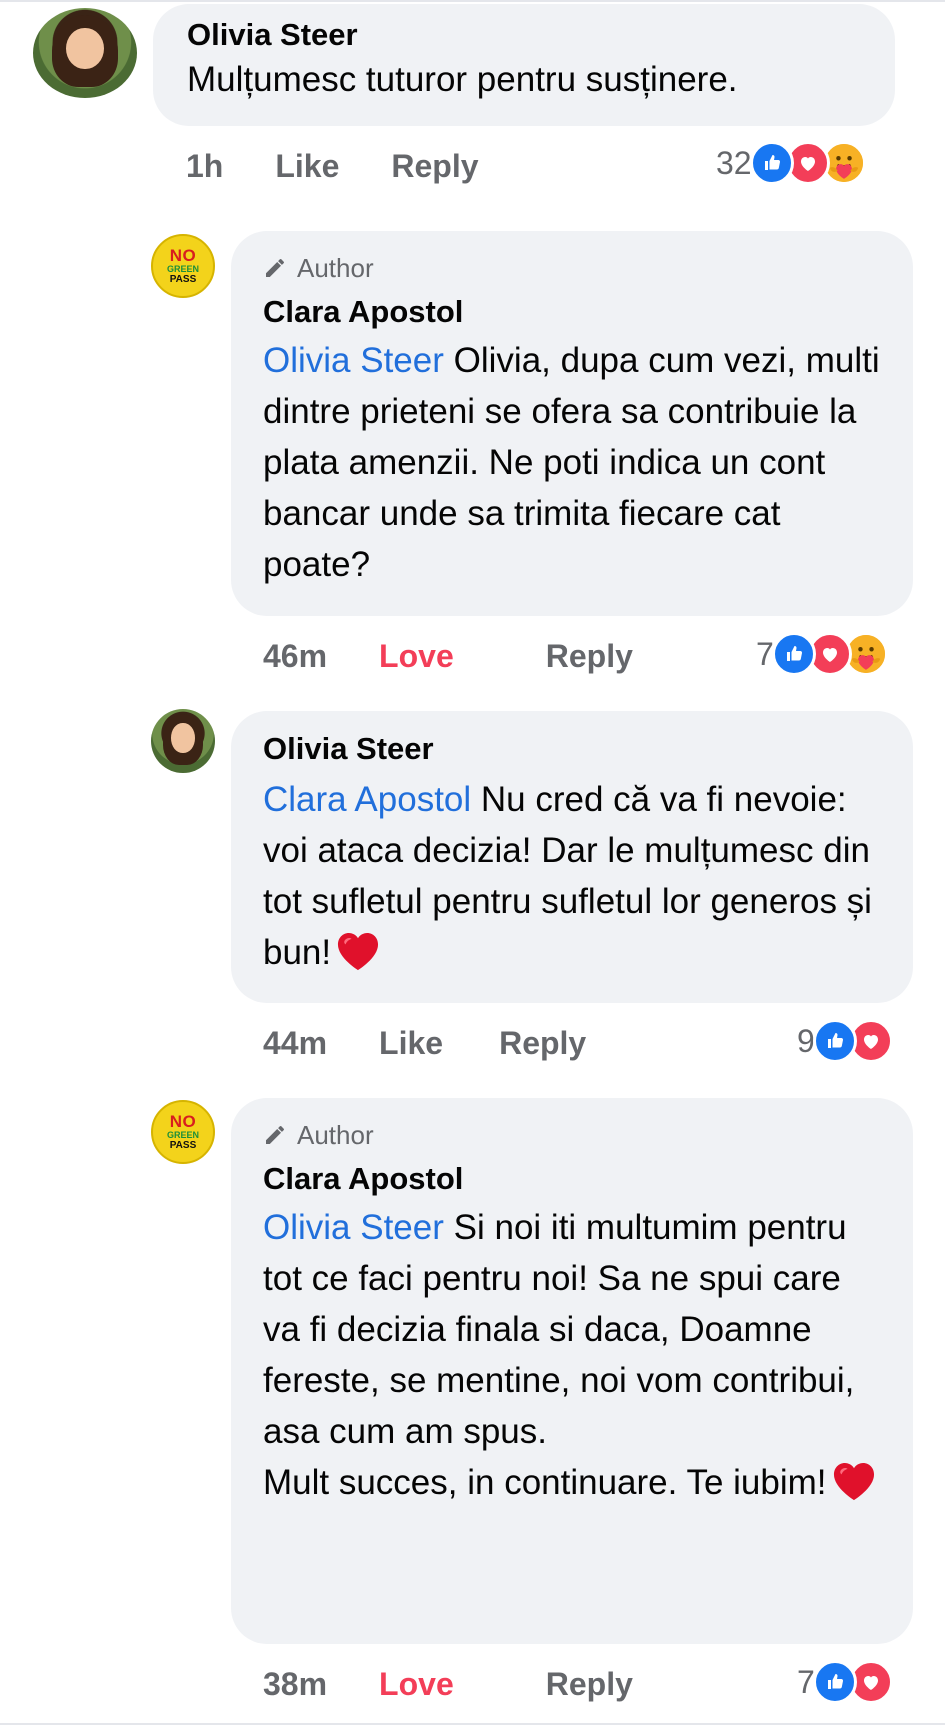 The height and width of the screenshot is (1729, 945). I want to click on reaction-summary: 32, so click(791, 163).